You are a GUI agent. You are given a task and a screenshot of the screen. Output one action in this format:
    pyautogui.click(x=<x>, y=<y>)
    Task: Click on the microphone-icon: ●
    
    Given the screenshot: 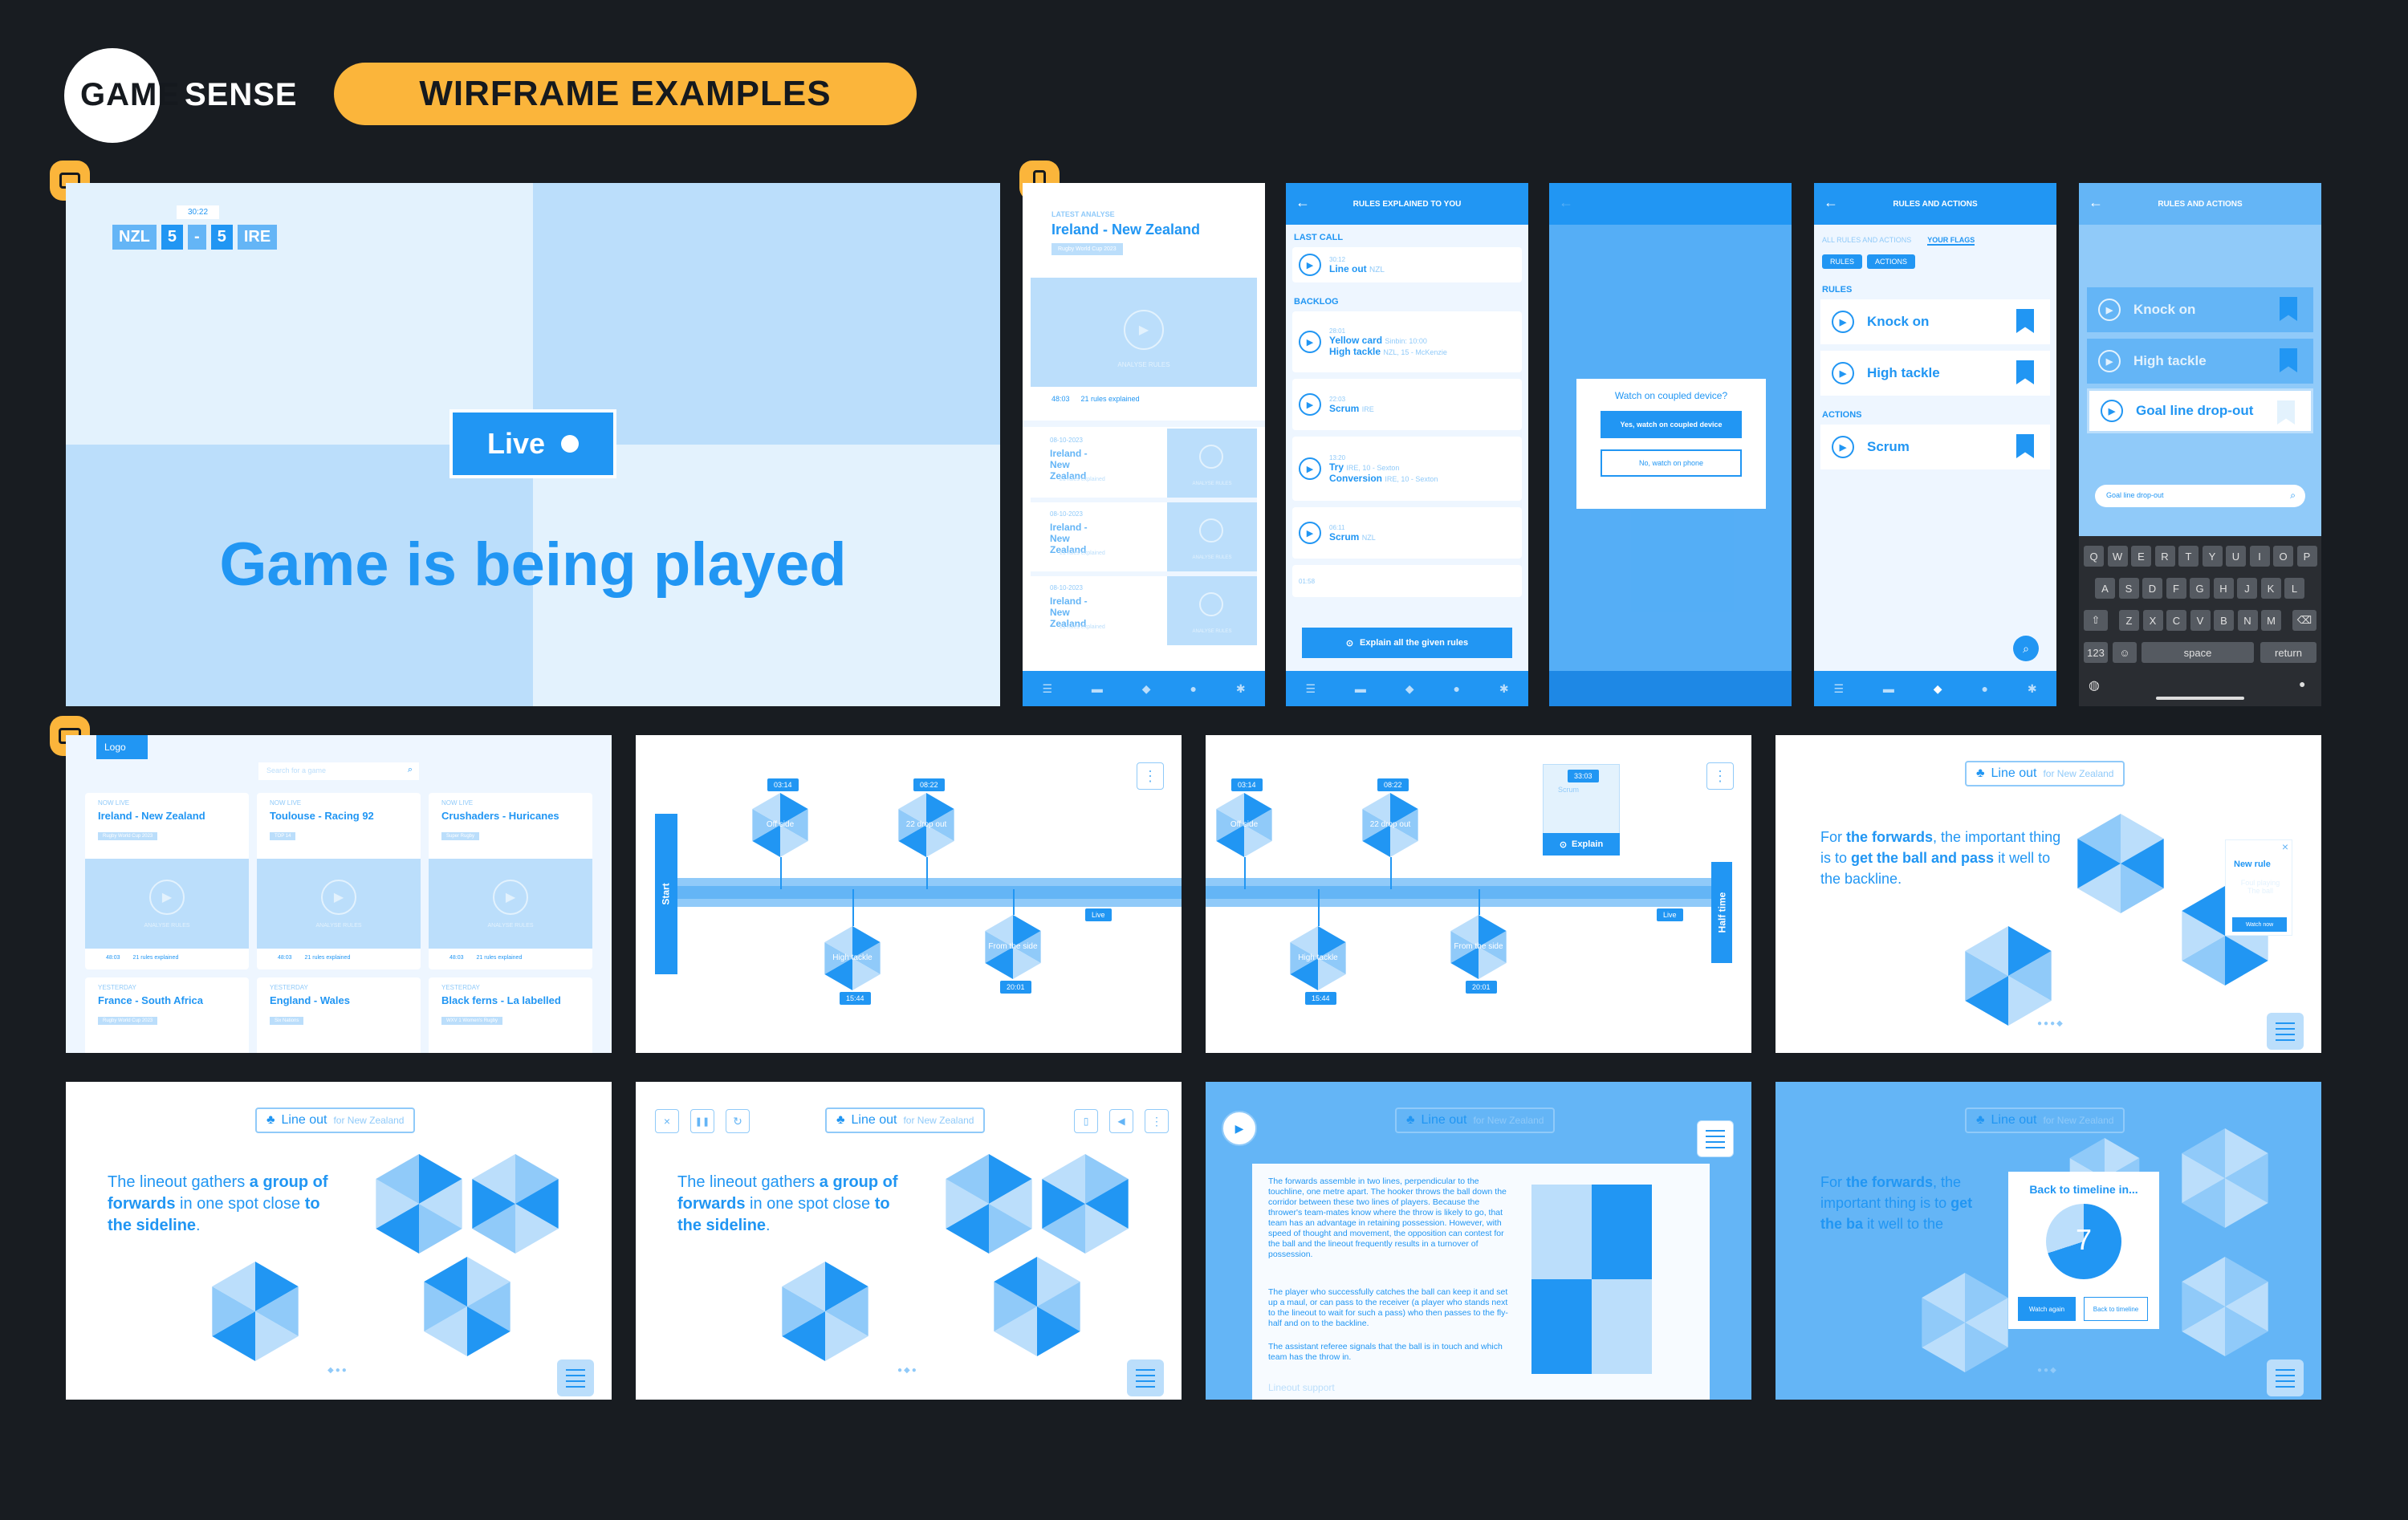 What is the action you would take?
    pyautogui.click(x=2302, y=683)
    